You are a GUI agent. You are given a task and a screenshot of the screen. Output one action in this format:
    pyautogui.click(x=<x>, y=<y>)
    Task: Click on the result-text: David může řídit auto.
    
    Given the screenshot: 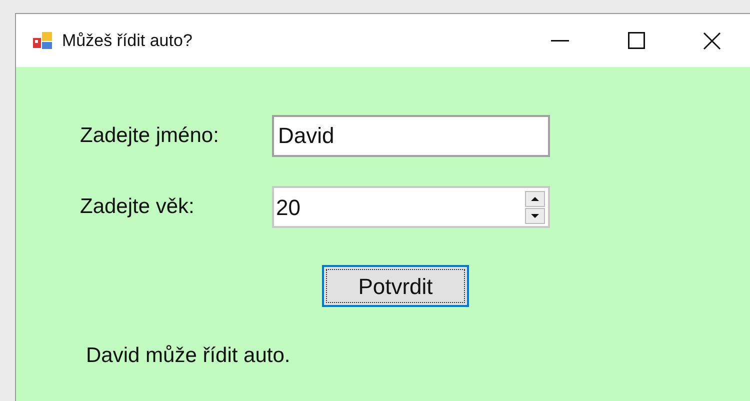 What is the action you would take?
    pyautogui.click(x=189, y=356)
    